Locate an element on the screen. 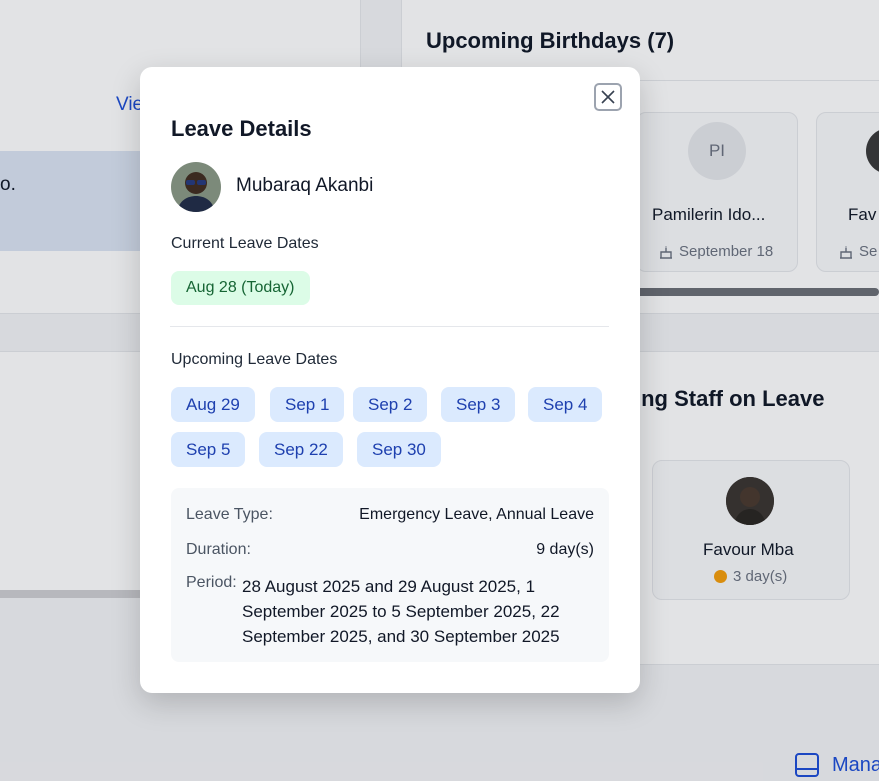 The width and height of the screenshot is (879, 781). date-chip: Aug 29 is located at coordinates (213, 404).